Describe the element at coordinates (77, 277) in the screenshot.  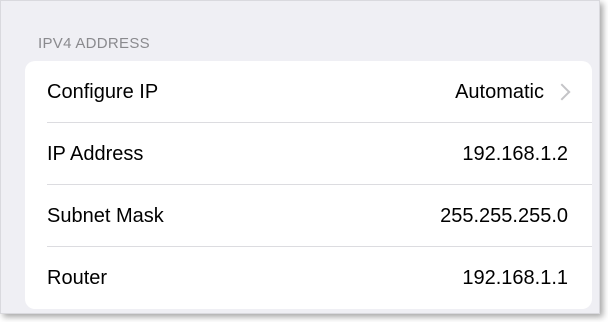
I see `row-label: Router` at that location.